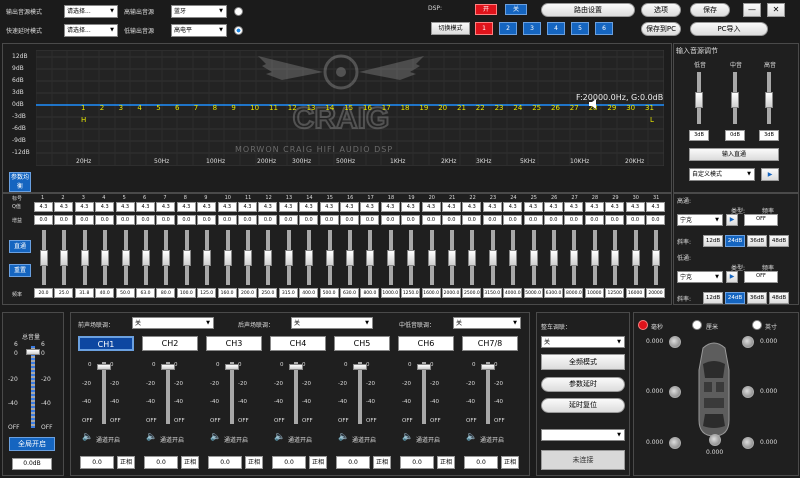 This screenshot has height=478, width=800. I want to click on switch-mode-button: 切换模式, so click(450, 28).